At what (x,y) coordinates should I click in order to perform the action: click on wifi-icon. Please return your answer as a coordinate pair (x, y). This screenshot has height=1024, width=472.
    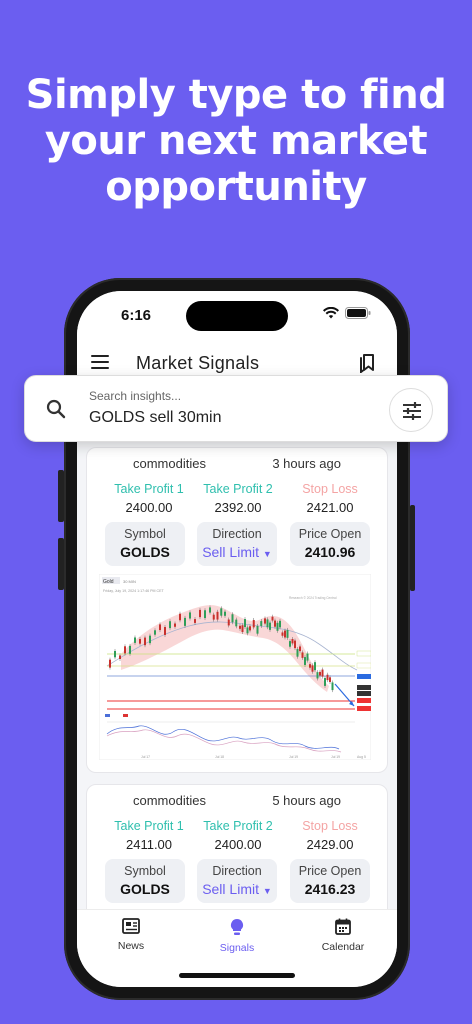
    Looking at the image, I should click on (331, 313).